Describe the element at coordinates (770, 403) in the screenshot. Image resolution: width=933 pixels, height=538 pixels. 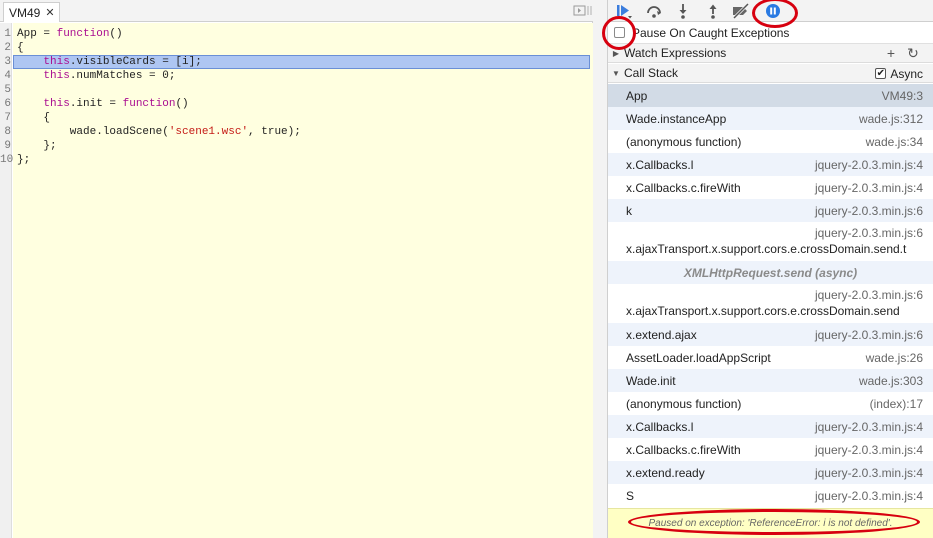
I see `call-frame: (anonymous function) (index):17` at that location.